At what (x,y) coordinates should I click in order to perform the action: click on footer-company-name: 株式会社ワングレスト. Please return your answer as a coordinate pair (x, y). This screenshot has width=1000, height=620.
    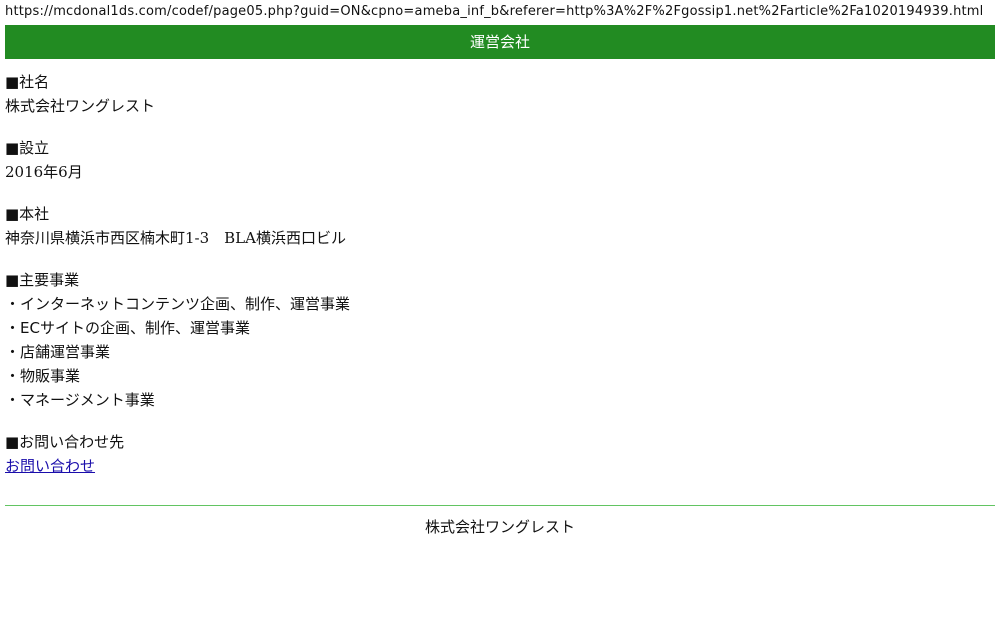
    Looking at the image, I should click on (499, 527).